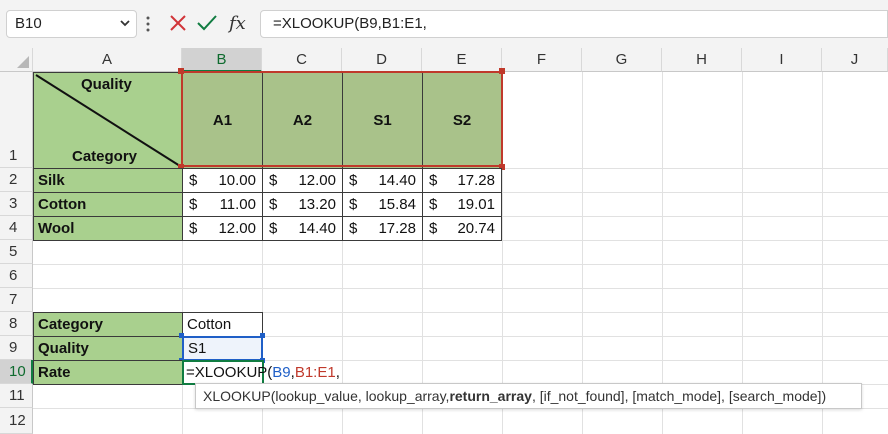  I want to click on svg-text: fx, so click(236, 23).